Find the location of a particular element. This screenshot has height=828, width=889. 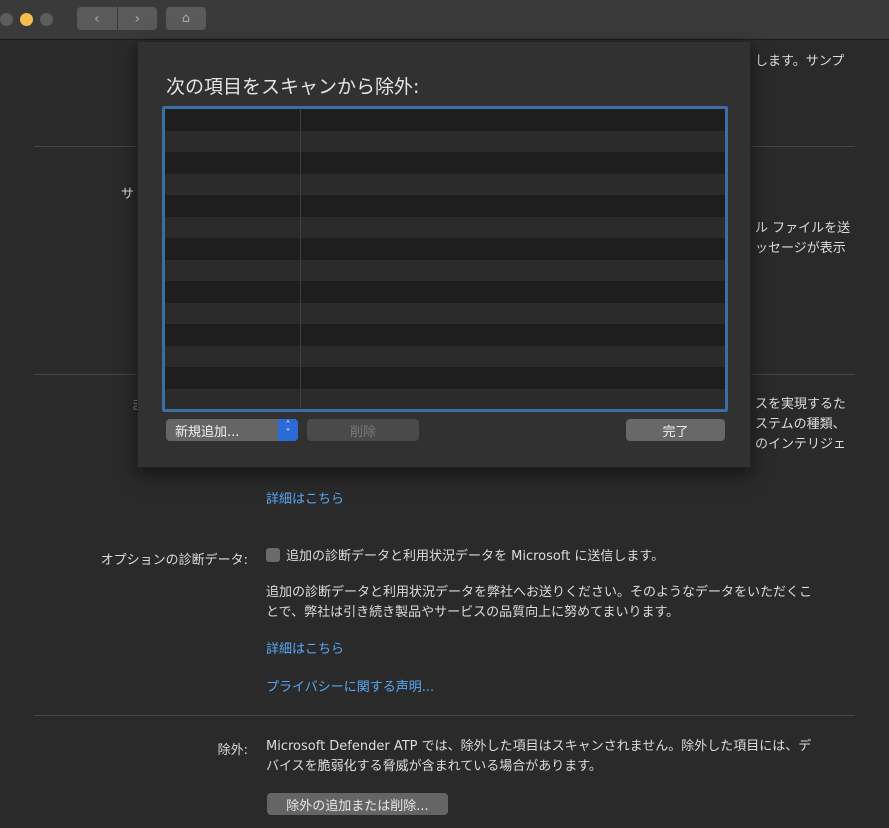

home-icon: ⌂ is located at coordinates (186, 18).